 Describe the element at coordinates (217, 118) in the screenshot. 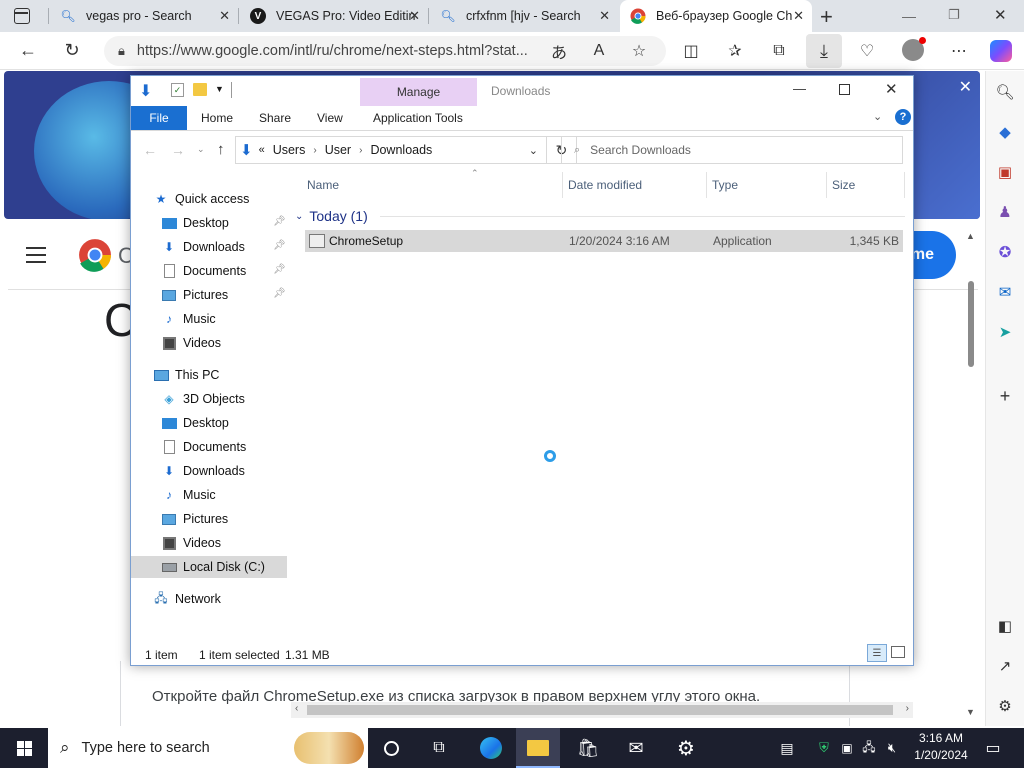

I see `tab-home: Home` at that location.